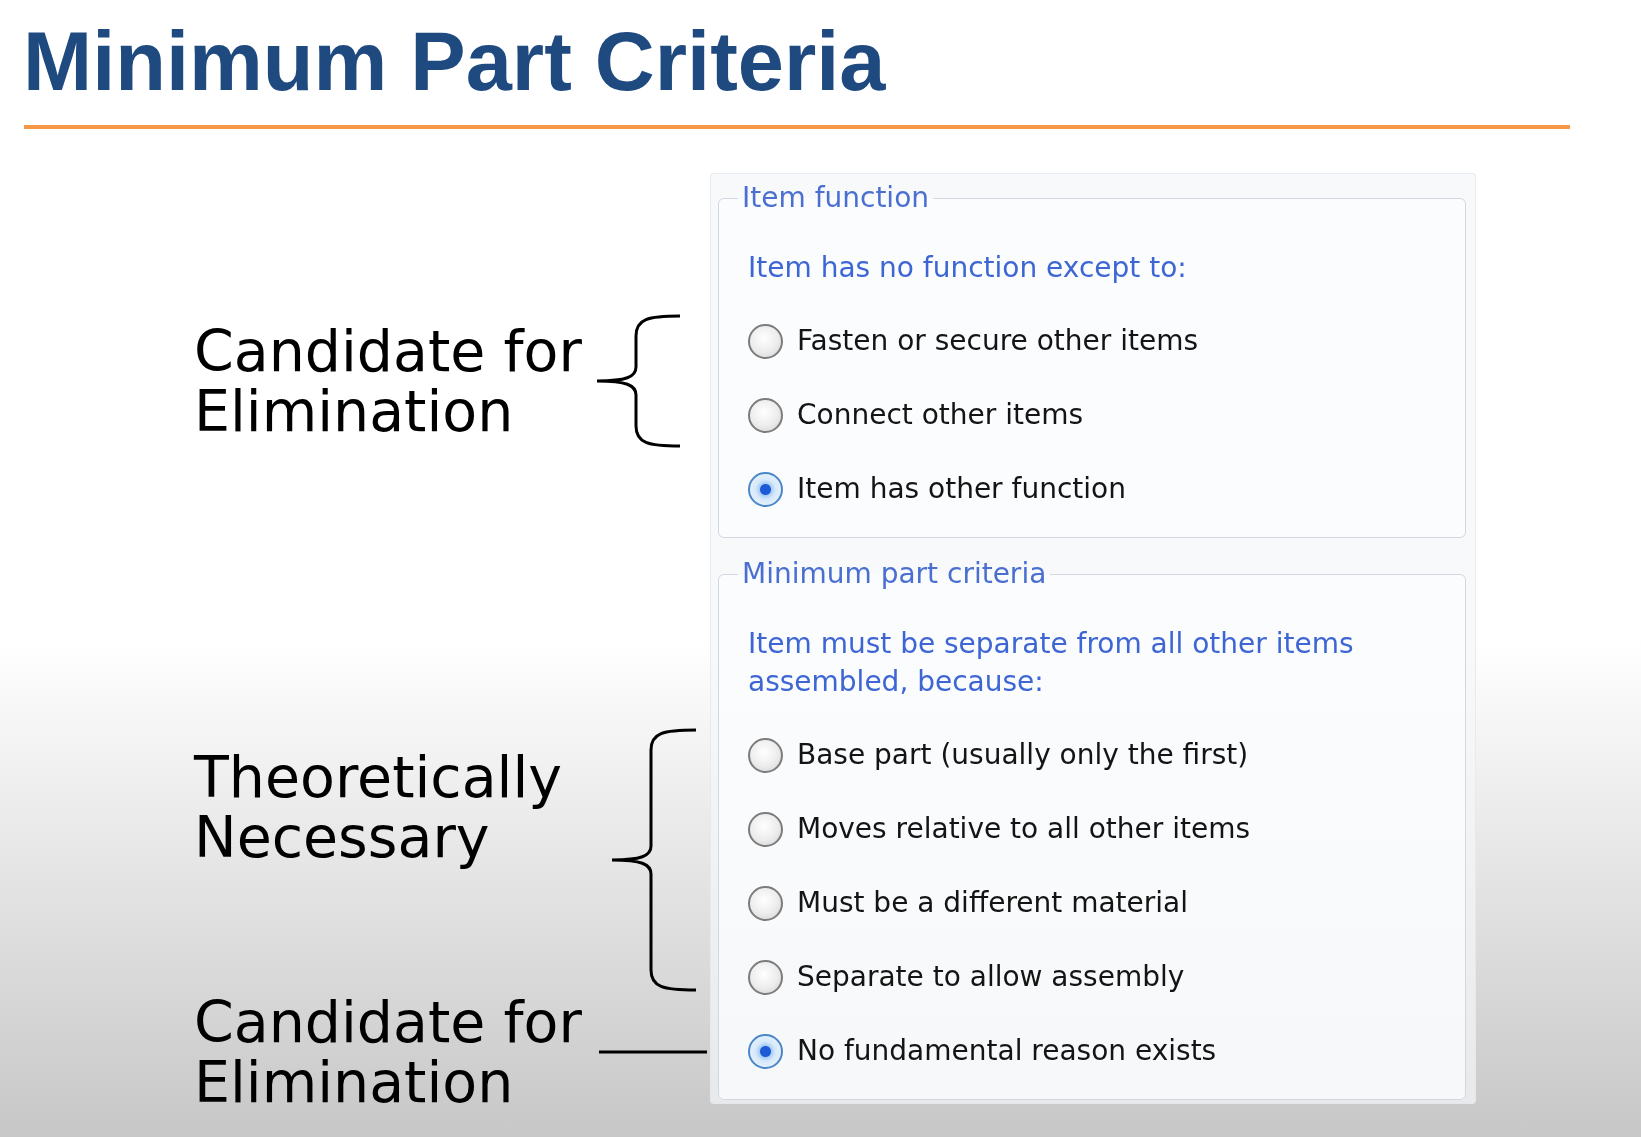 The image size is (1641, 1137). What do you see at coordinates (992, 903) in the screenshot?
I see `radio-label: Must be a different material` at bounding box center [992, 903].